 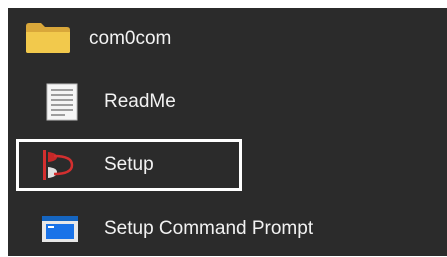 I want to click on folder-icon, so click(x=48, y=38).